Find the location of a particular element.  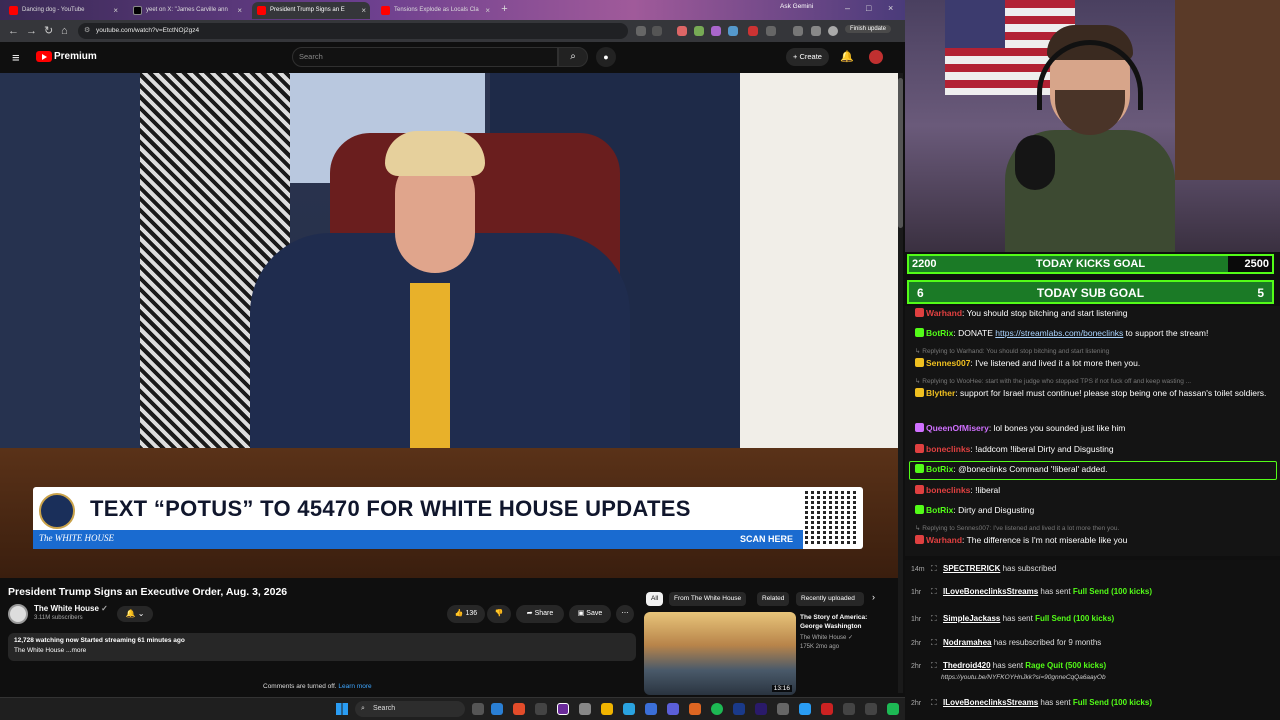

maximize-icon: □ is located at coordinates (868, 8).